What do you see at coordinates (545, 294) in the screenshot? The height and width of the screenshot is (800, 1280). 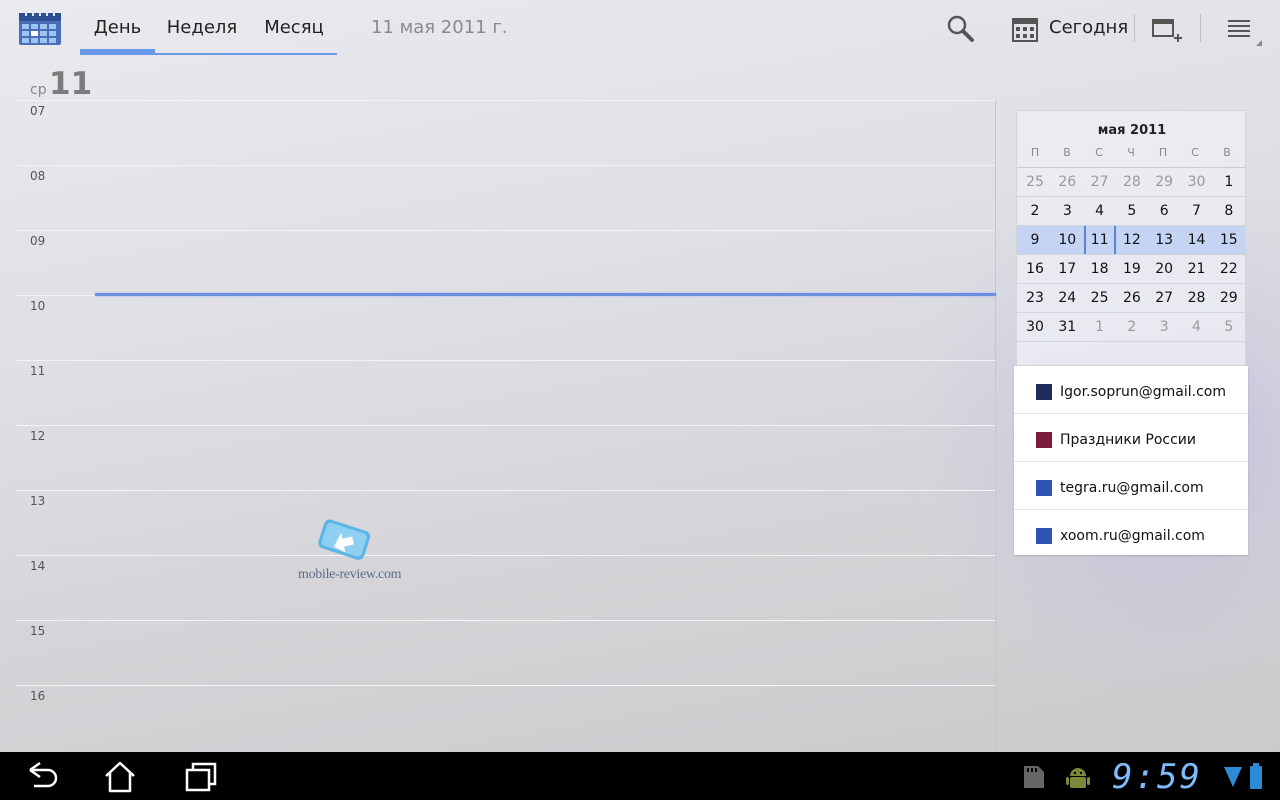 I see `current-time-line` at bounding box center [545, 294].